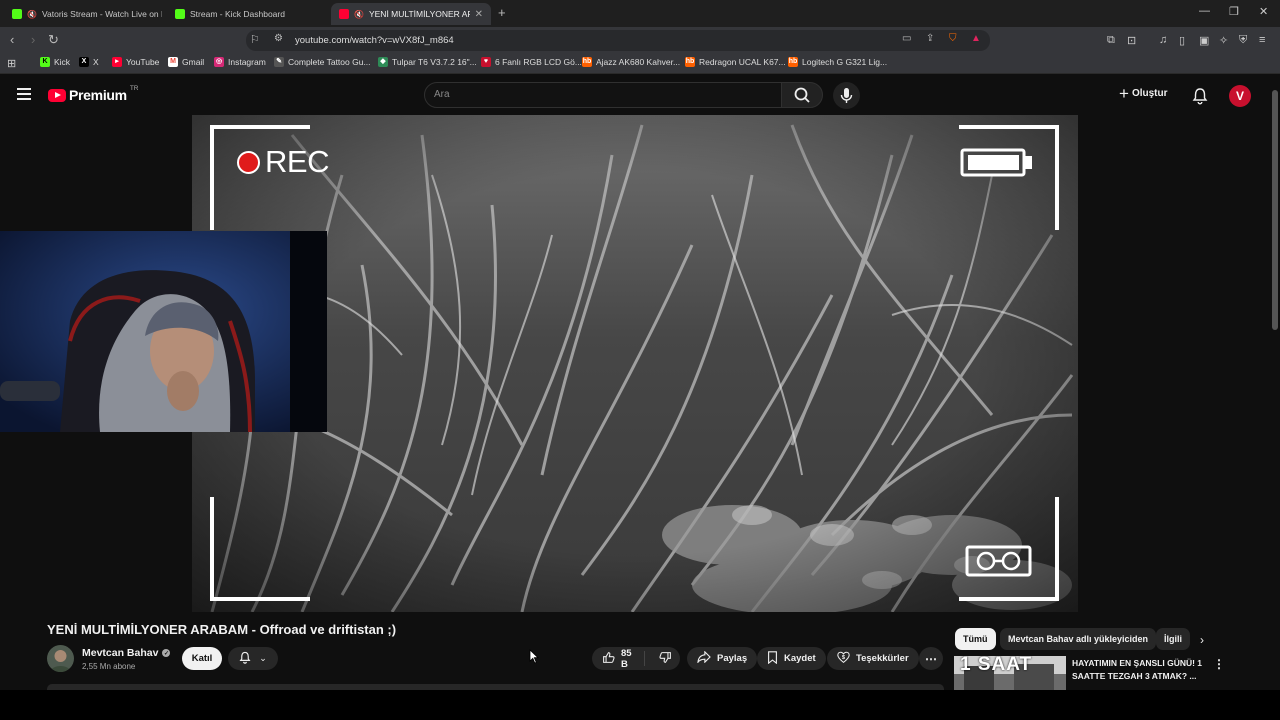  Describe the element at coordinates (1219, 664) in the screenshot. I see `recommendation-more-icon: ⋮` at that location.